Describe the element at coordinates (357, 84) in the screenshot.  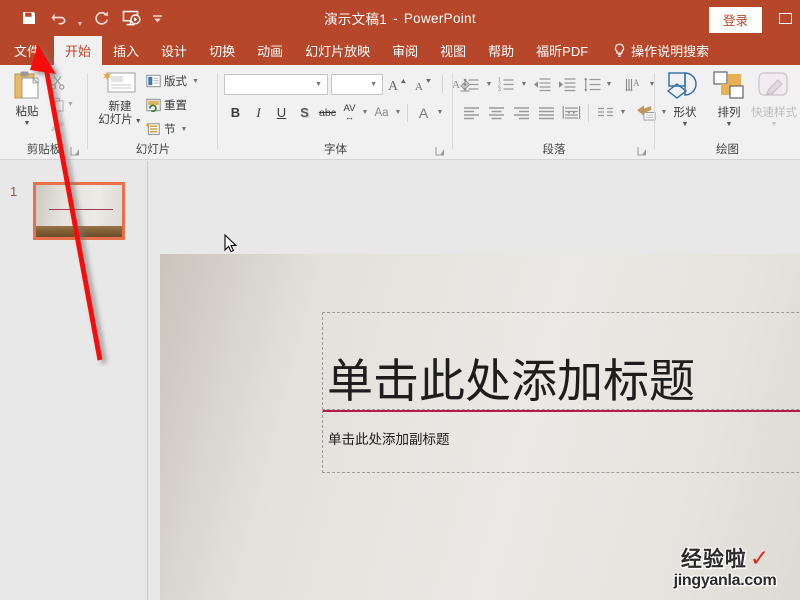
I see `font-size-input: ▼` at that location.